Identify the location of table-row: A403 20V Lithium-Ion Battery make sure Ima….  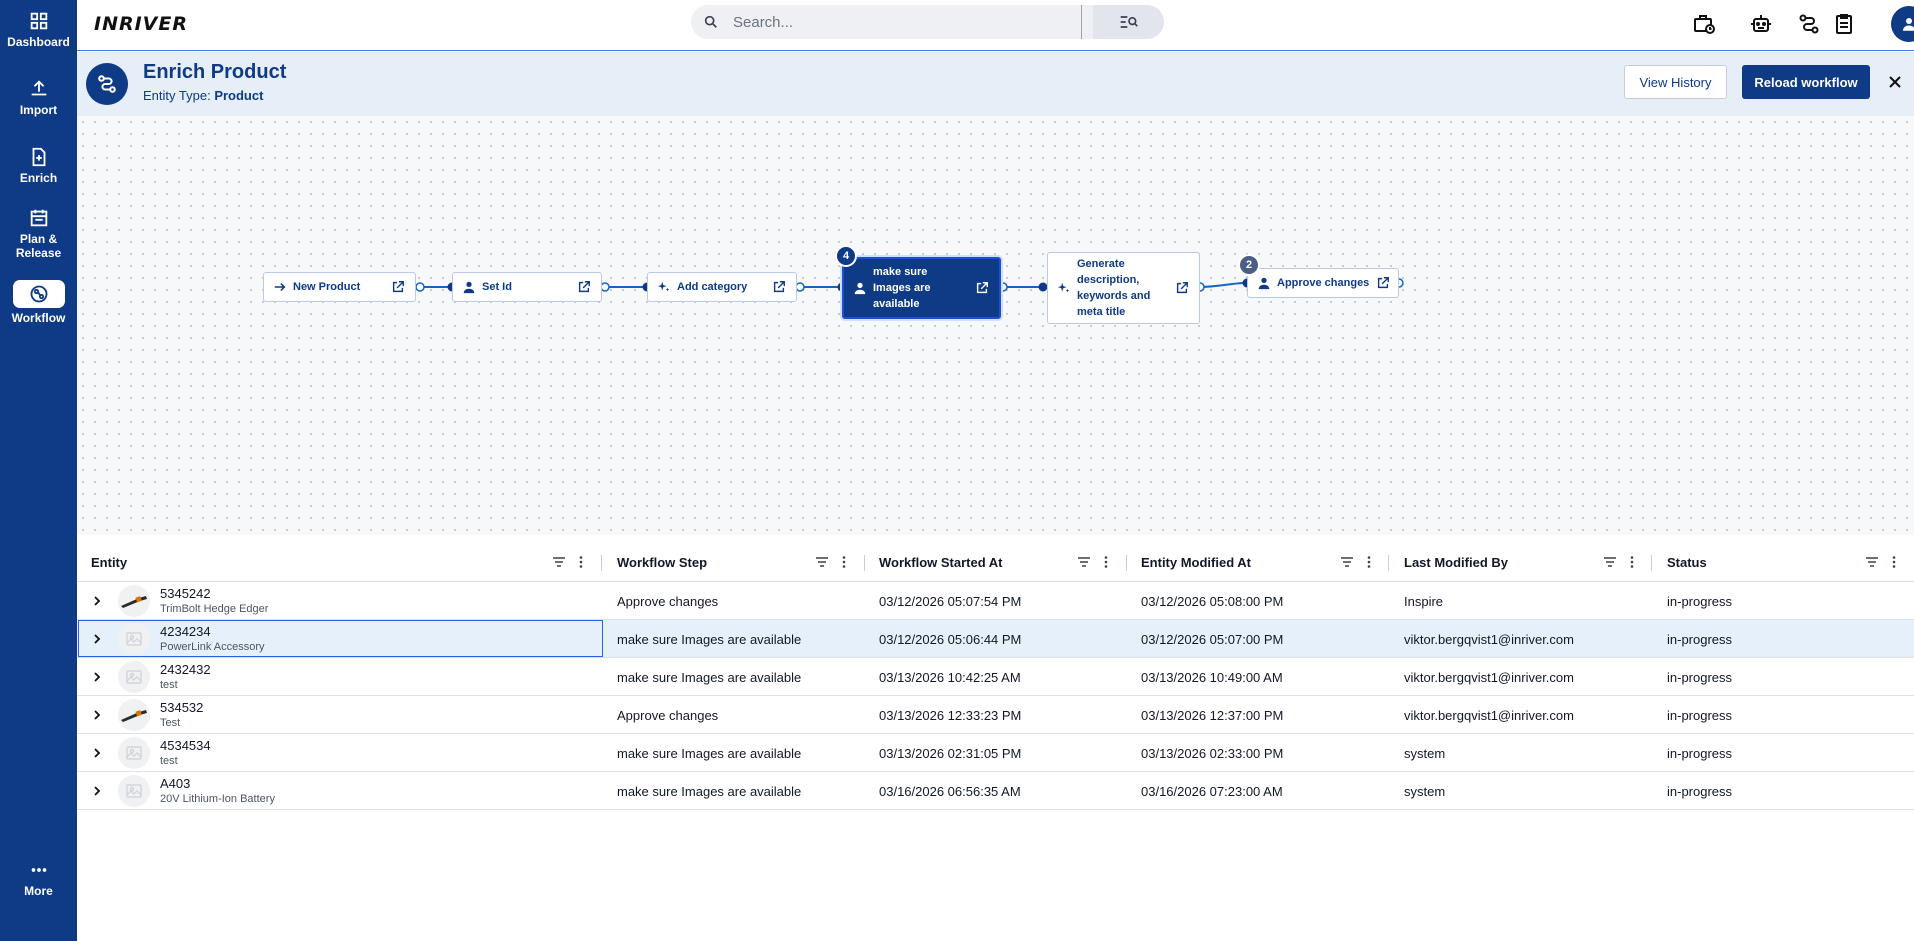
(995, 791).